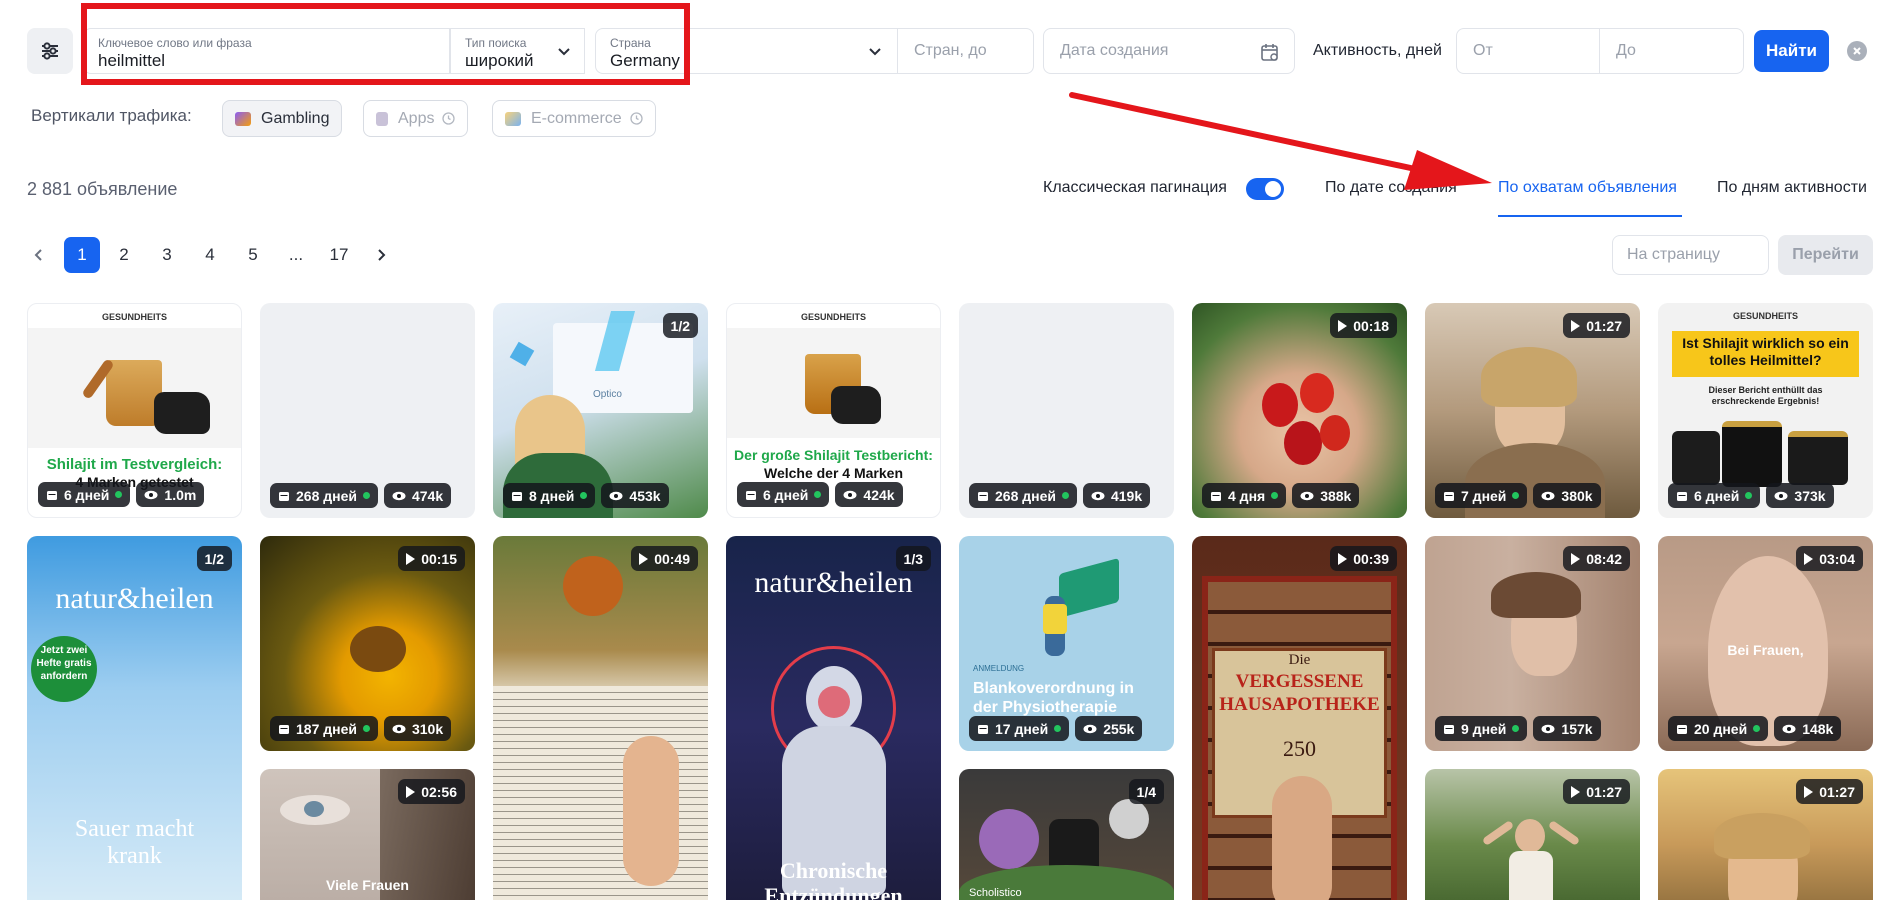 Image resolution: width=1898 pixels, height=900 pixels. What do you see at coordinates (210, 255) in the screenshot?
I see `page-button-4: 4` at bounding box center [210, 255].